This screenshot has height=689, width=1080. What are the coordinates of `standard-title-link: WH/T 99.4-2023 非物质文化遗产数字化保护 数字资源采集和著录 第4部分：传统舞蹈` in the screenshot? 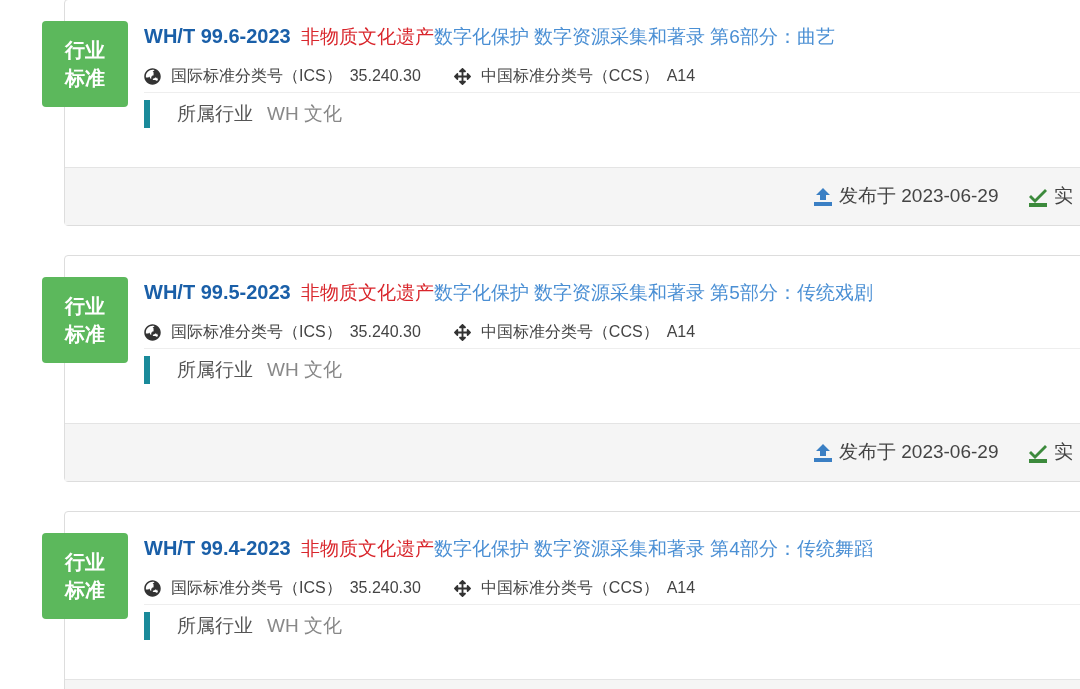 It's located at (508, 548).